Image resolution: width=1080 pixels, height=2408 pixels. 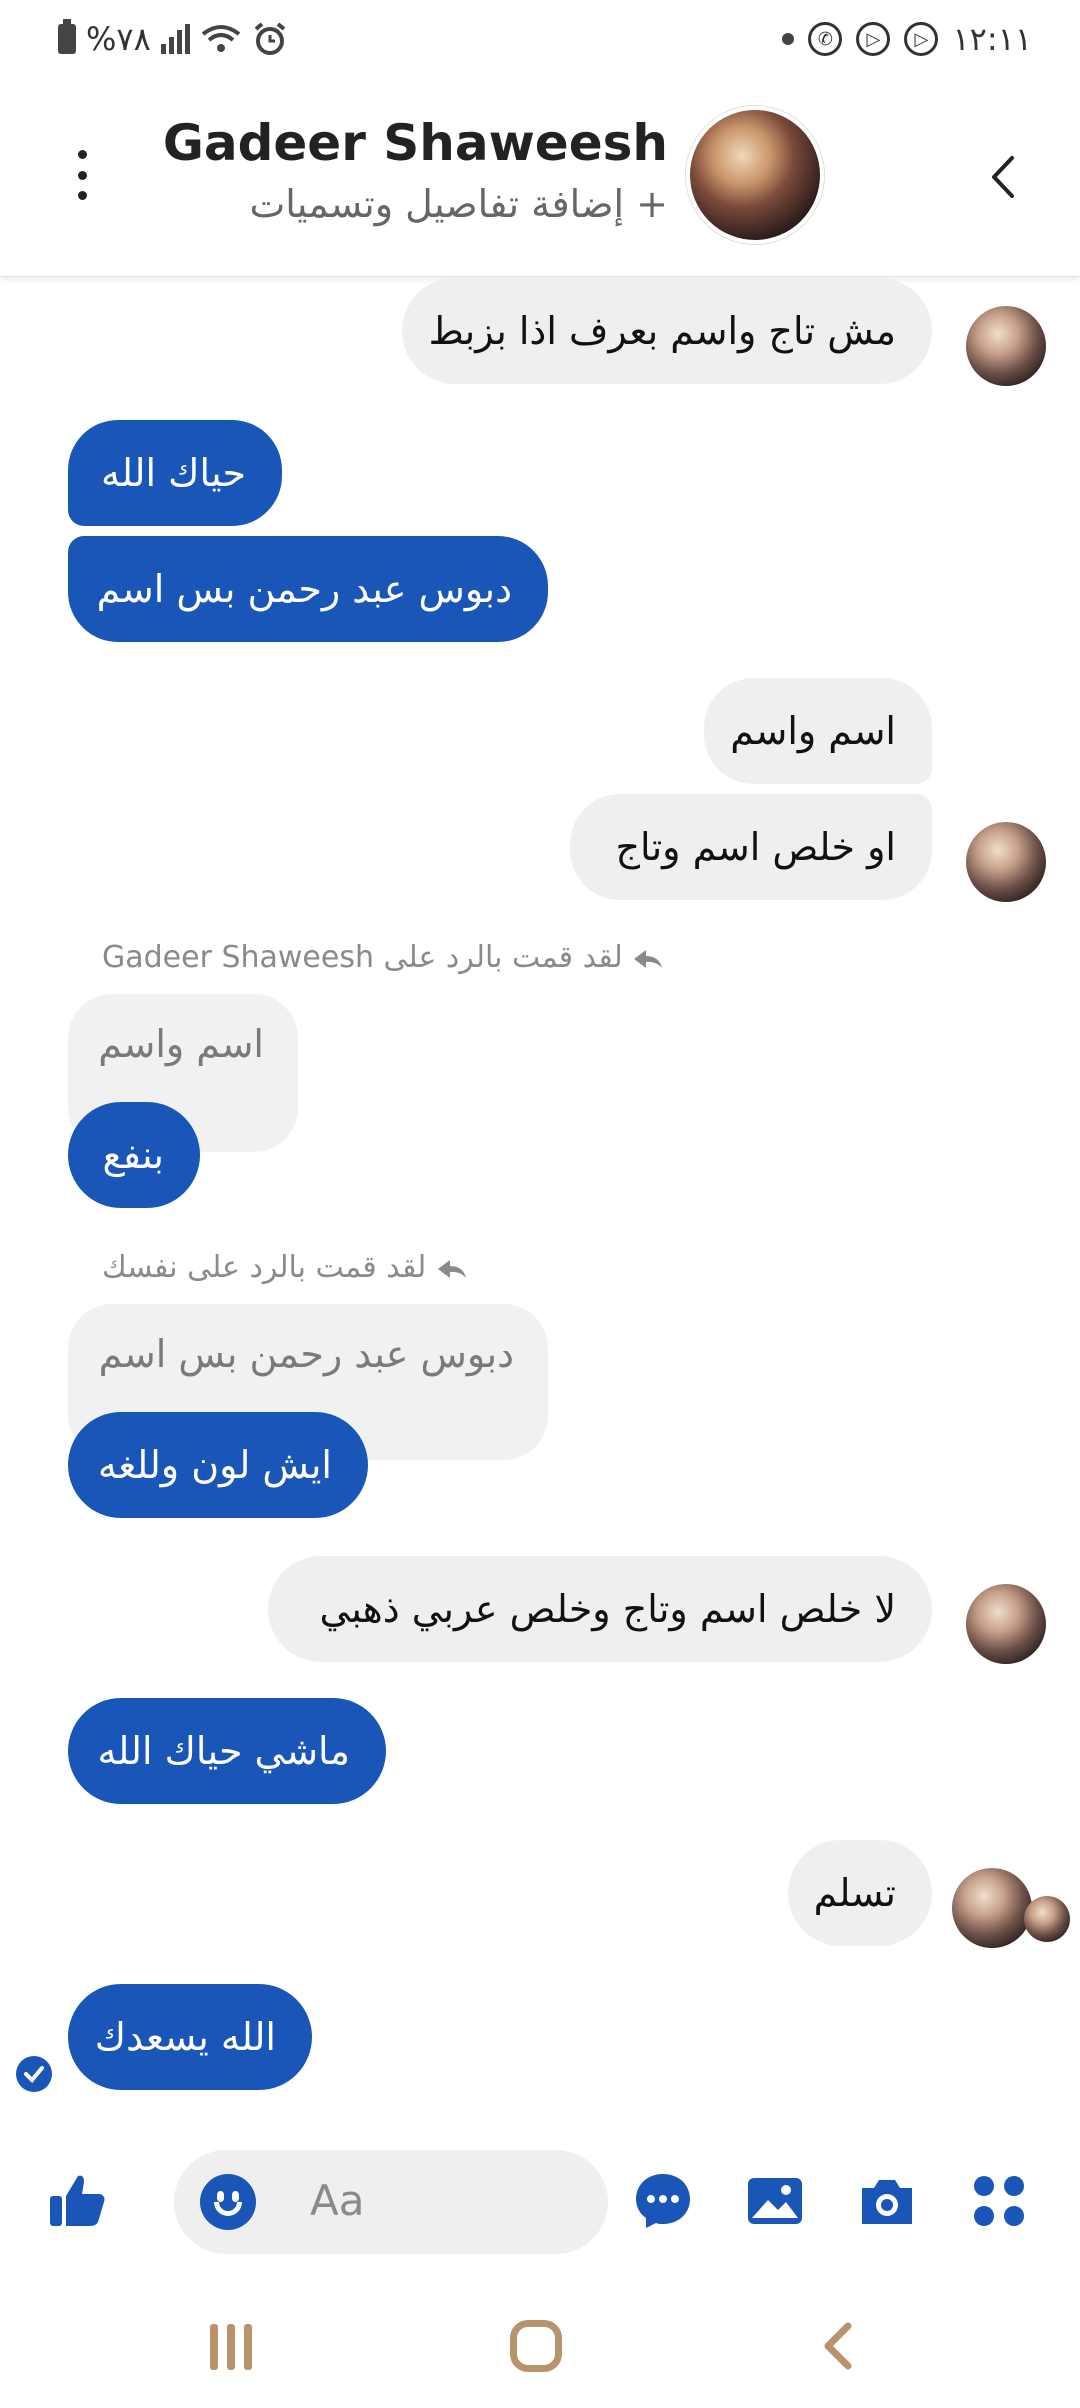 What do you see at coordinates (607, 1609) in the screenshot?
I see `message-text: لا خلص اسم وتاج وخلص عربي ذهبي` at bounding box center [607, 1609].